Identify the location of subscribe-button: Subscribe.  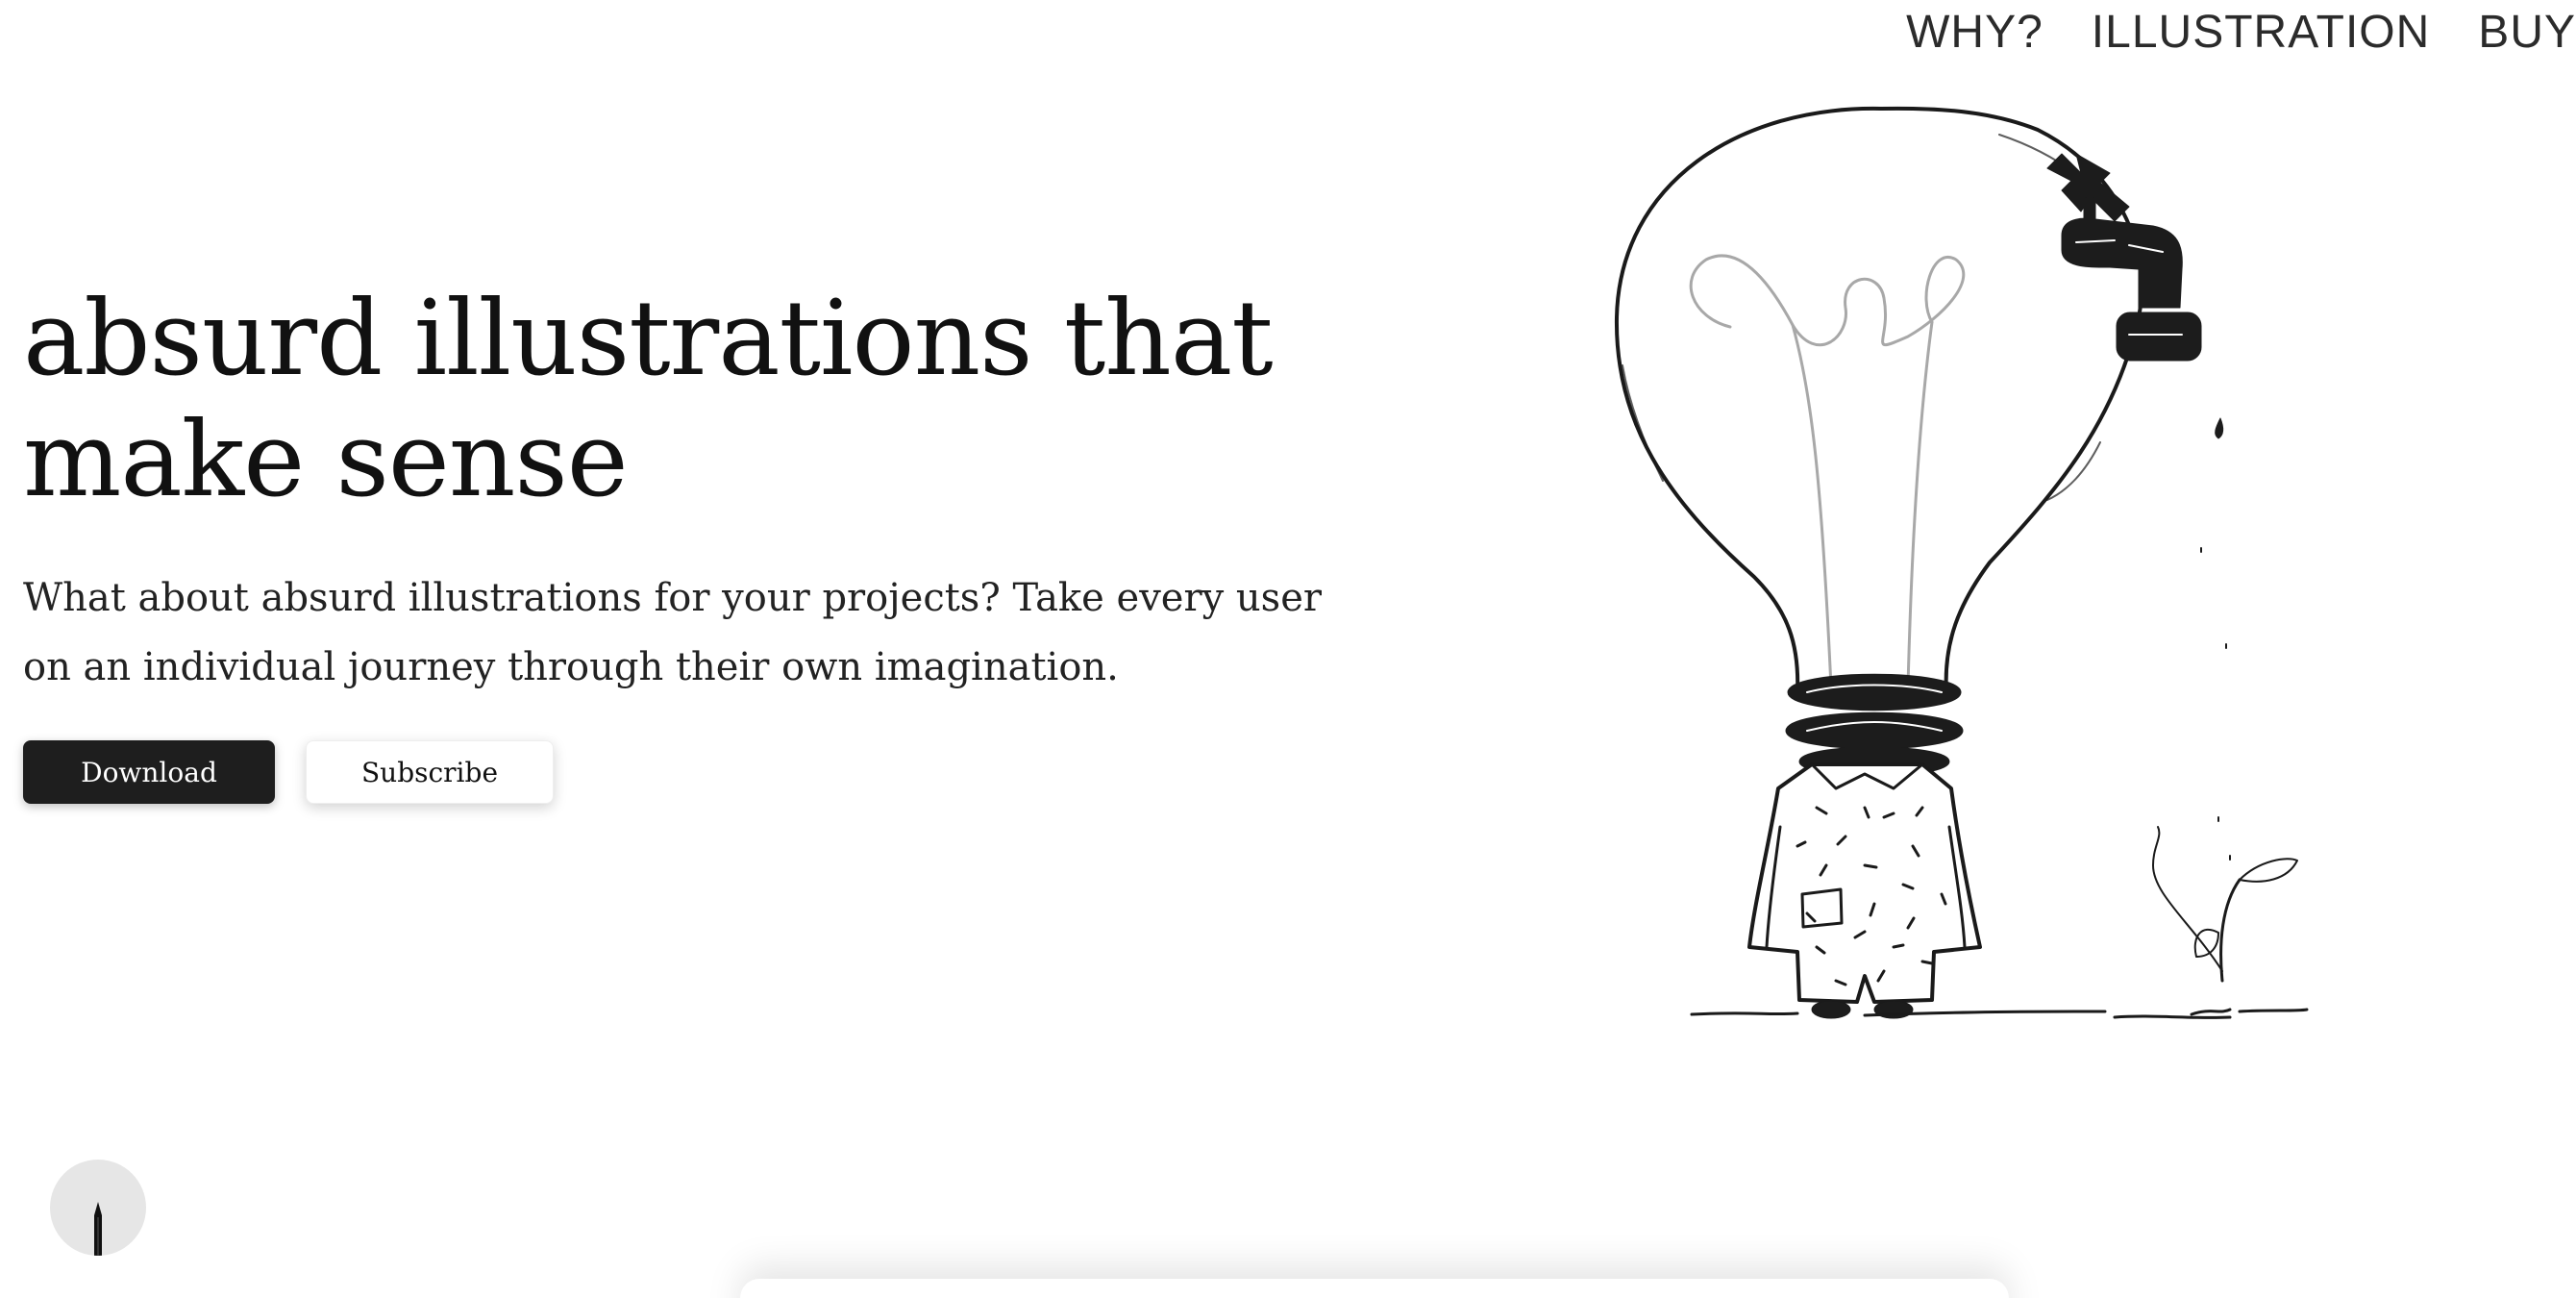
(430, 772).